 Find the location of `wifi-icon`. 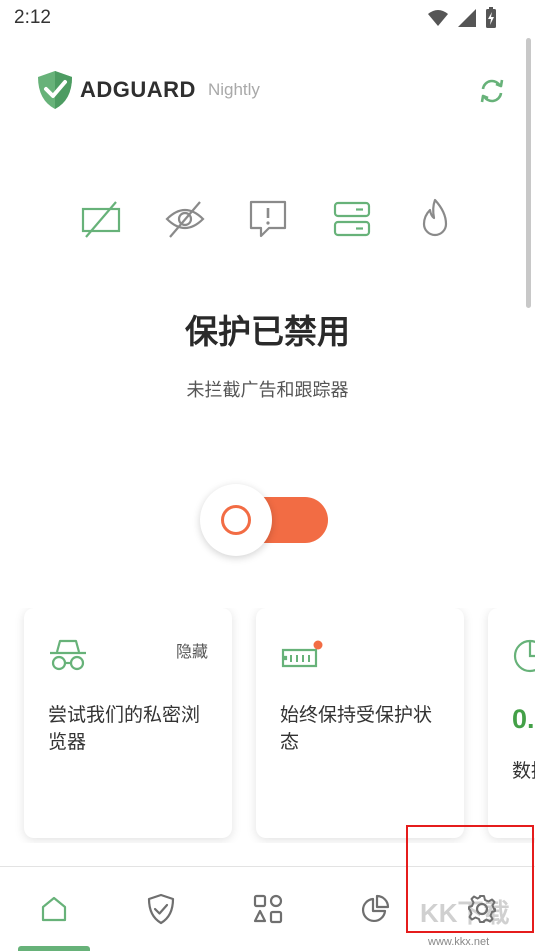

wifi-icon is located at coordinates (438, 18).